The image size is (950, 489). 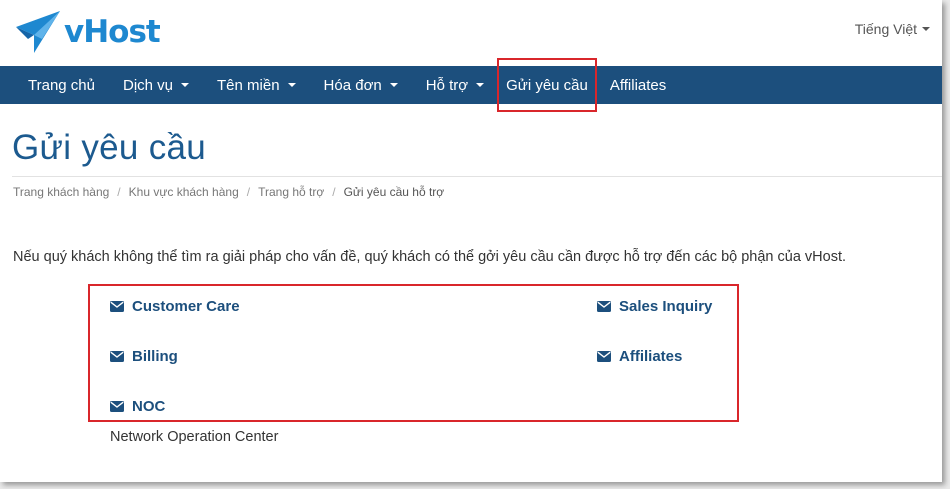 I want to click on breadcrumb-support: Trang hỗ trợ, so click(x=291, y=192).